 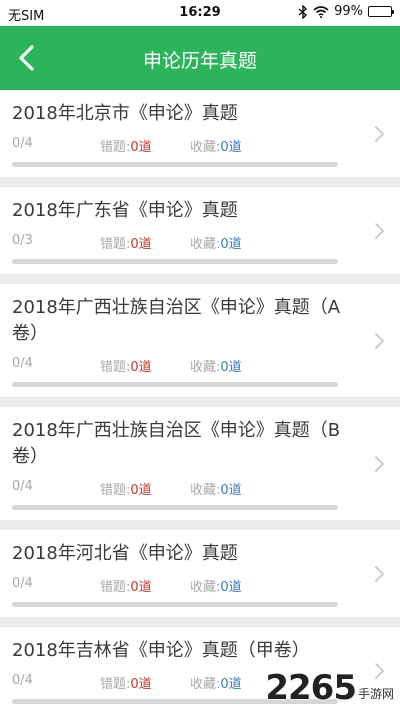 What do you see at coordinates (176, 320) in the screenshot?
I see `exam-title: 2018年广西壮族自治区《申论》真题（A卷）` at bounding box center [176, 320].